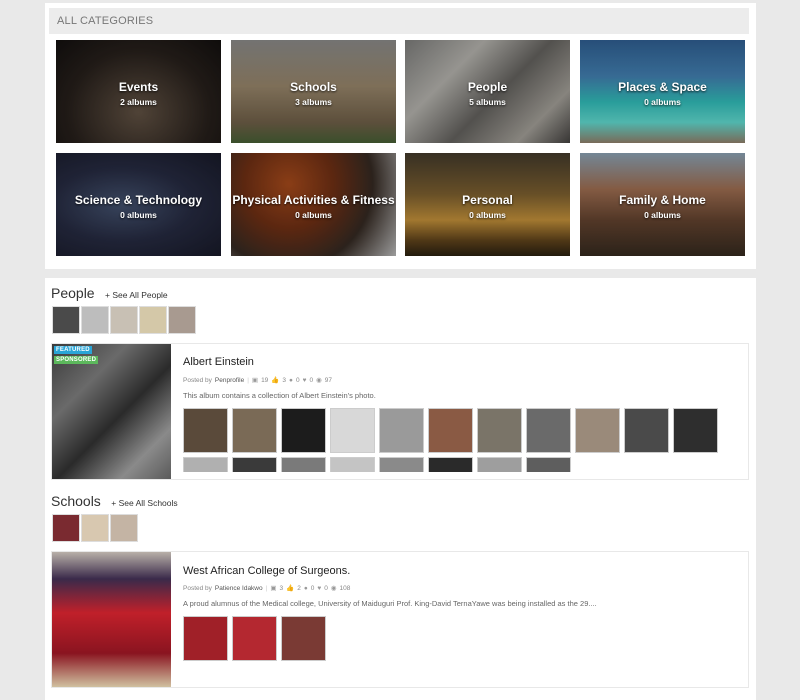  What do you see at coordinates (144, 503) in the screenshot?
I see `see-all-schools-link: + See All Schools` at bounding box center [144, 503].